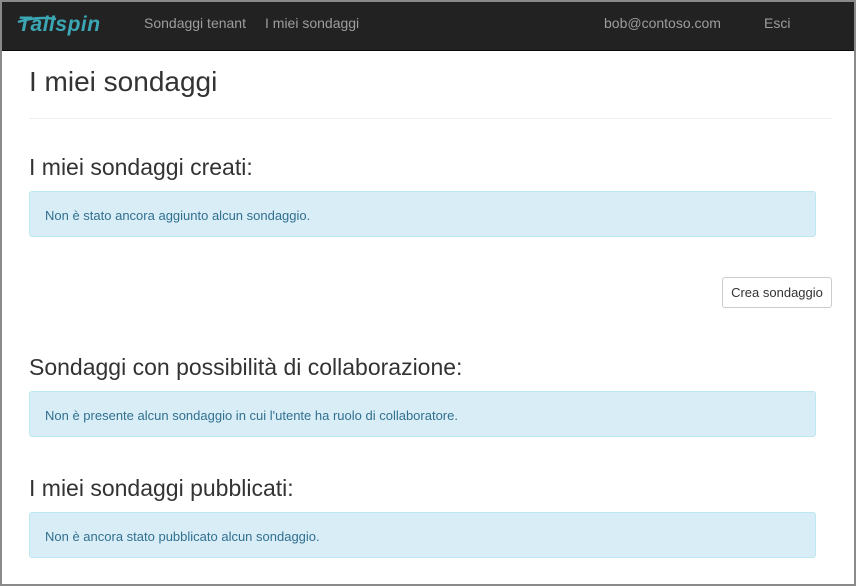  Describe the element at coordinates (312, 23) in the screenshot. I see `nav-link-my-surveys: I miei sondaggi` at that location.